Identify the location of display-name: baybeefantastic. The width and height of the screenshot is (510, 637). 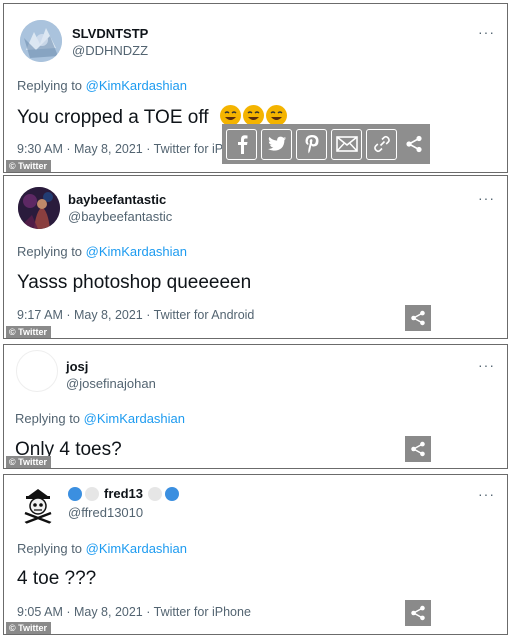
(117, 199).